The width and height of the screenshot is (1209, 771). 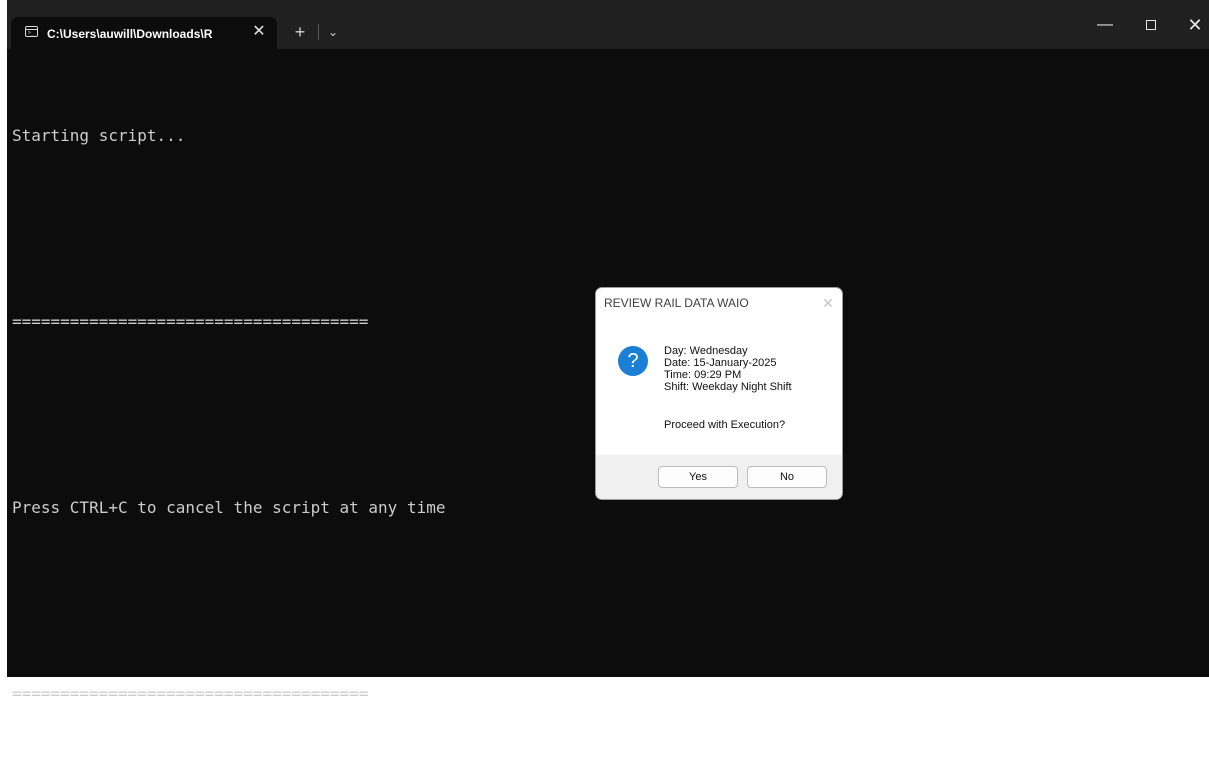 I want to click on minimize-button: —, so click(x=1105, y=25).